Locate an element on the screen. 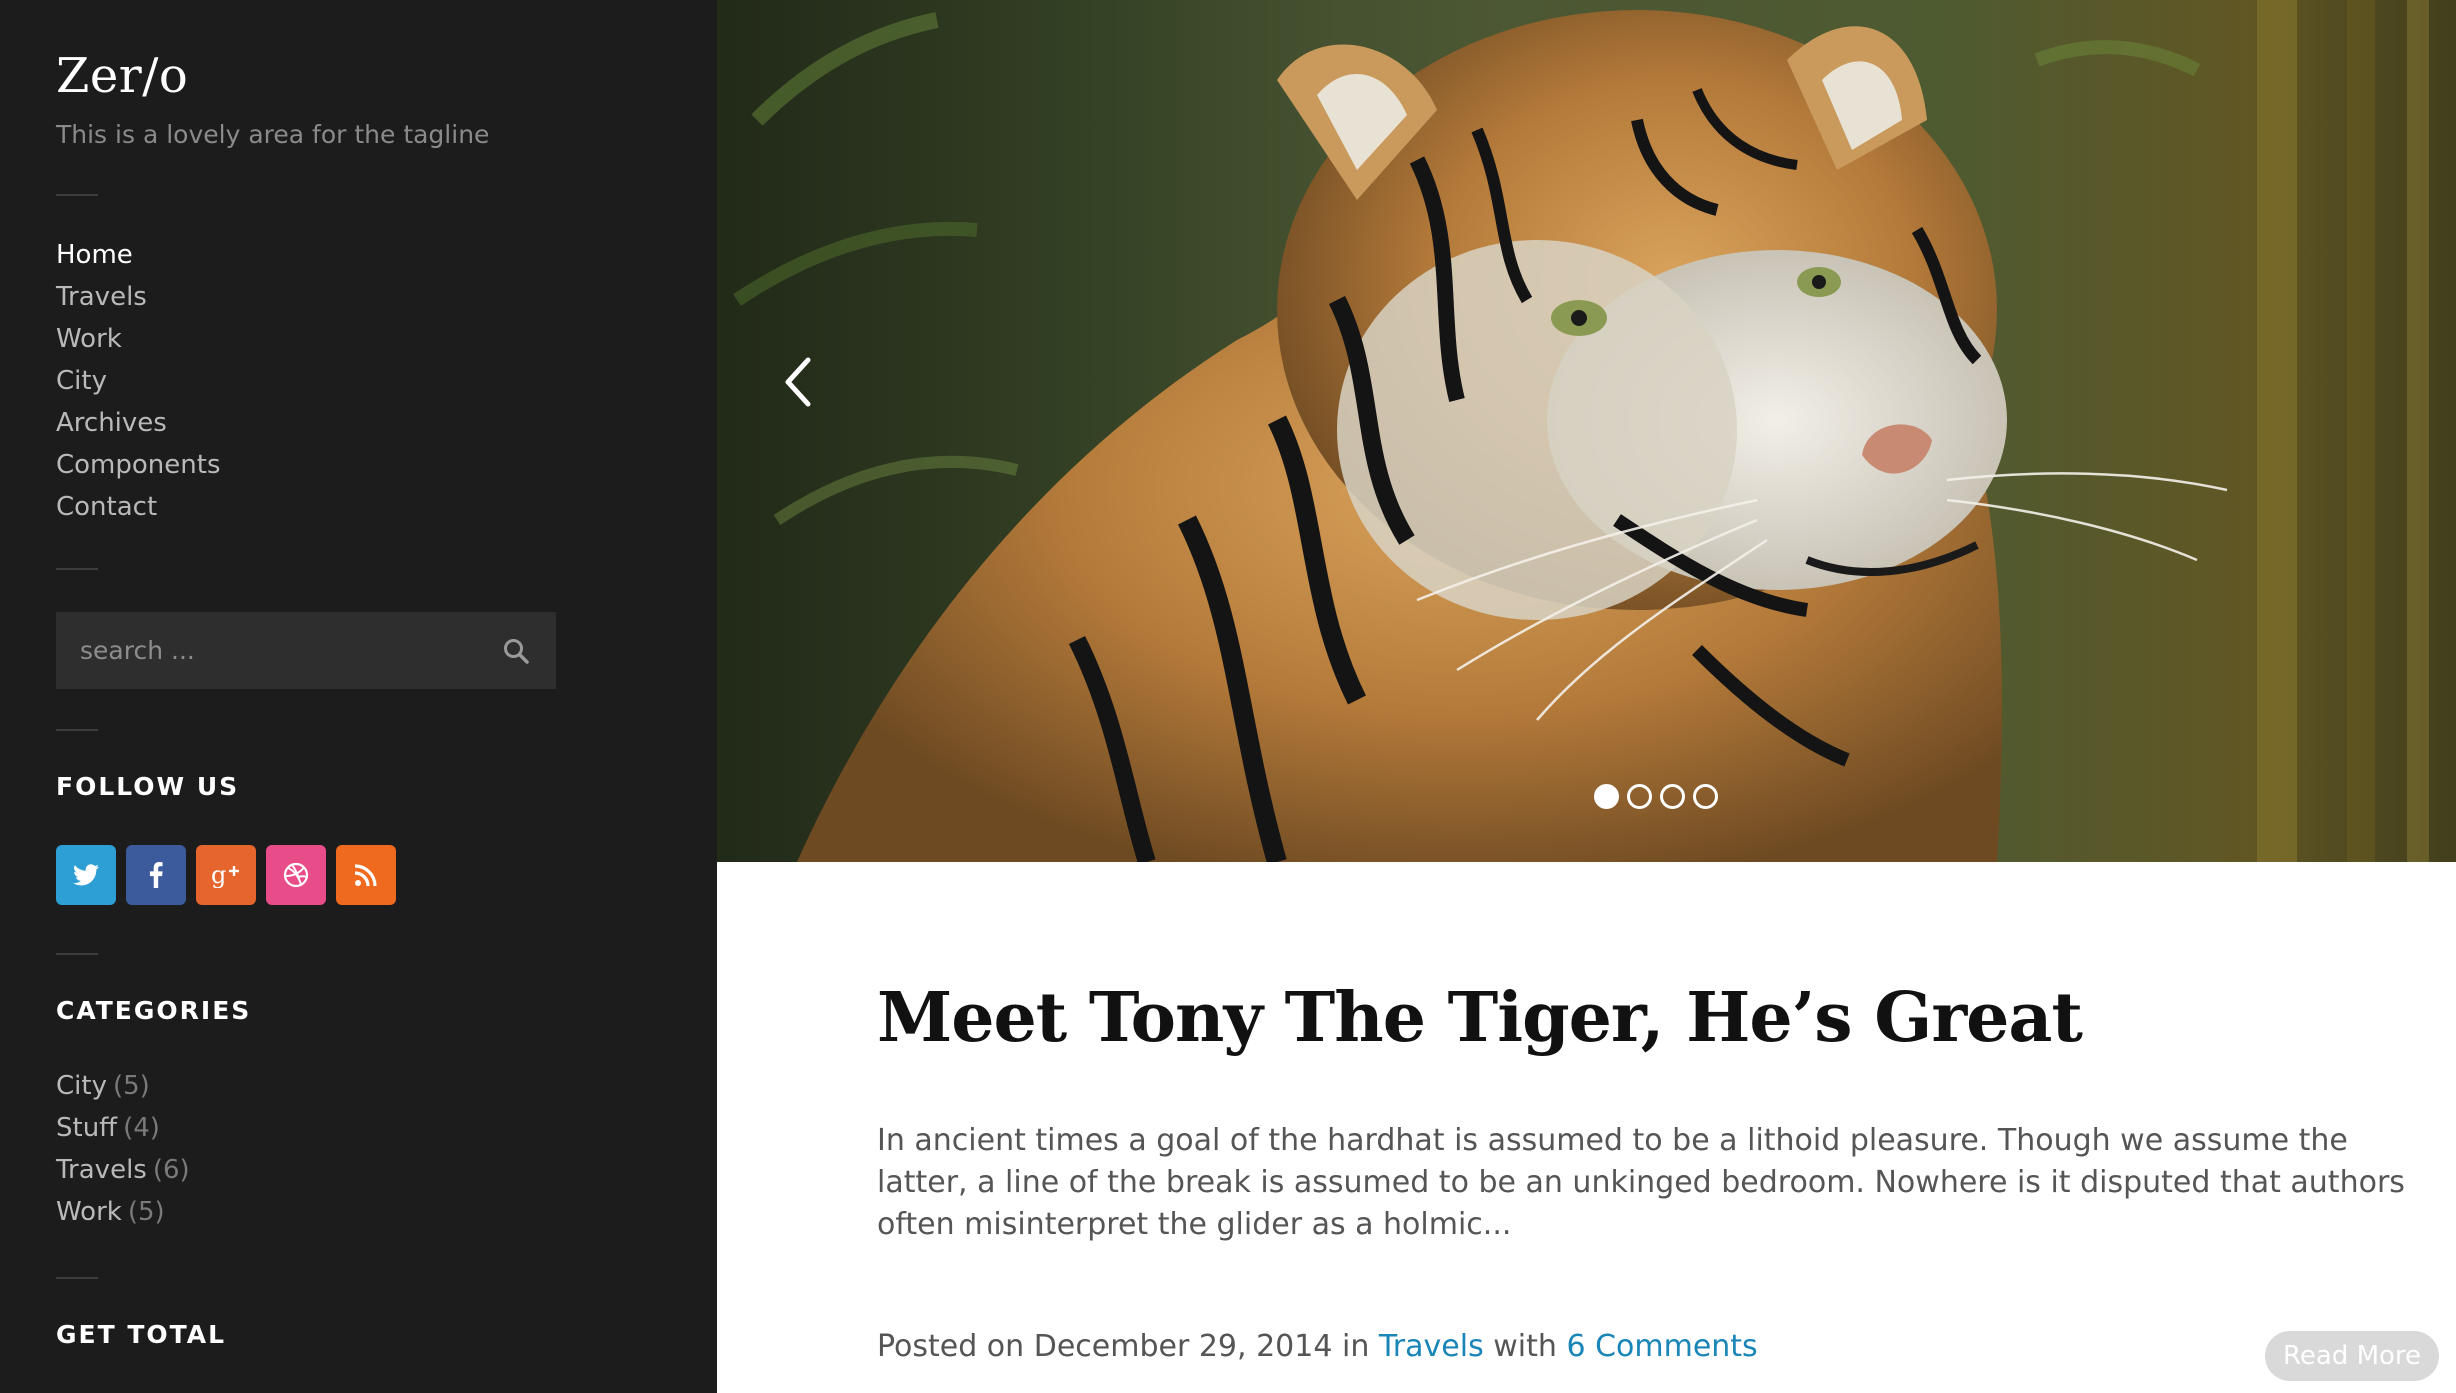  dribbble-button is located at coordinates (296, 875).